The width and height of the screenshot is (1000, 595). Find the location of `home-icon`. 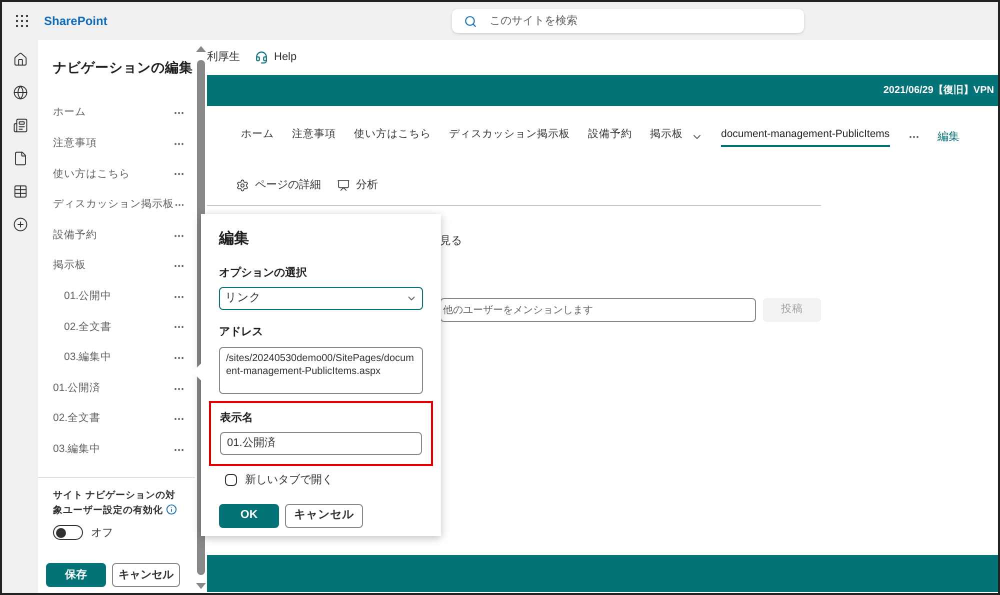

home-icon is located at coordinates (20, 59).